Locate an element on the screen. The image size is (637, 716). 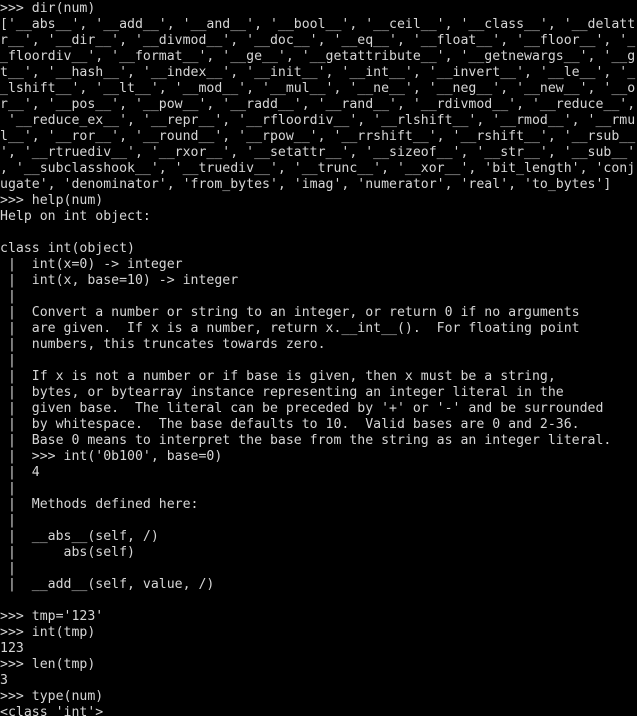
terminal-line: >>> len(tmp) is located at coordinates (48, 664).